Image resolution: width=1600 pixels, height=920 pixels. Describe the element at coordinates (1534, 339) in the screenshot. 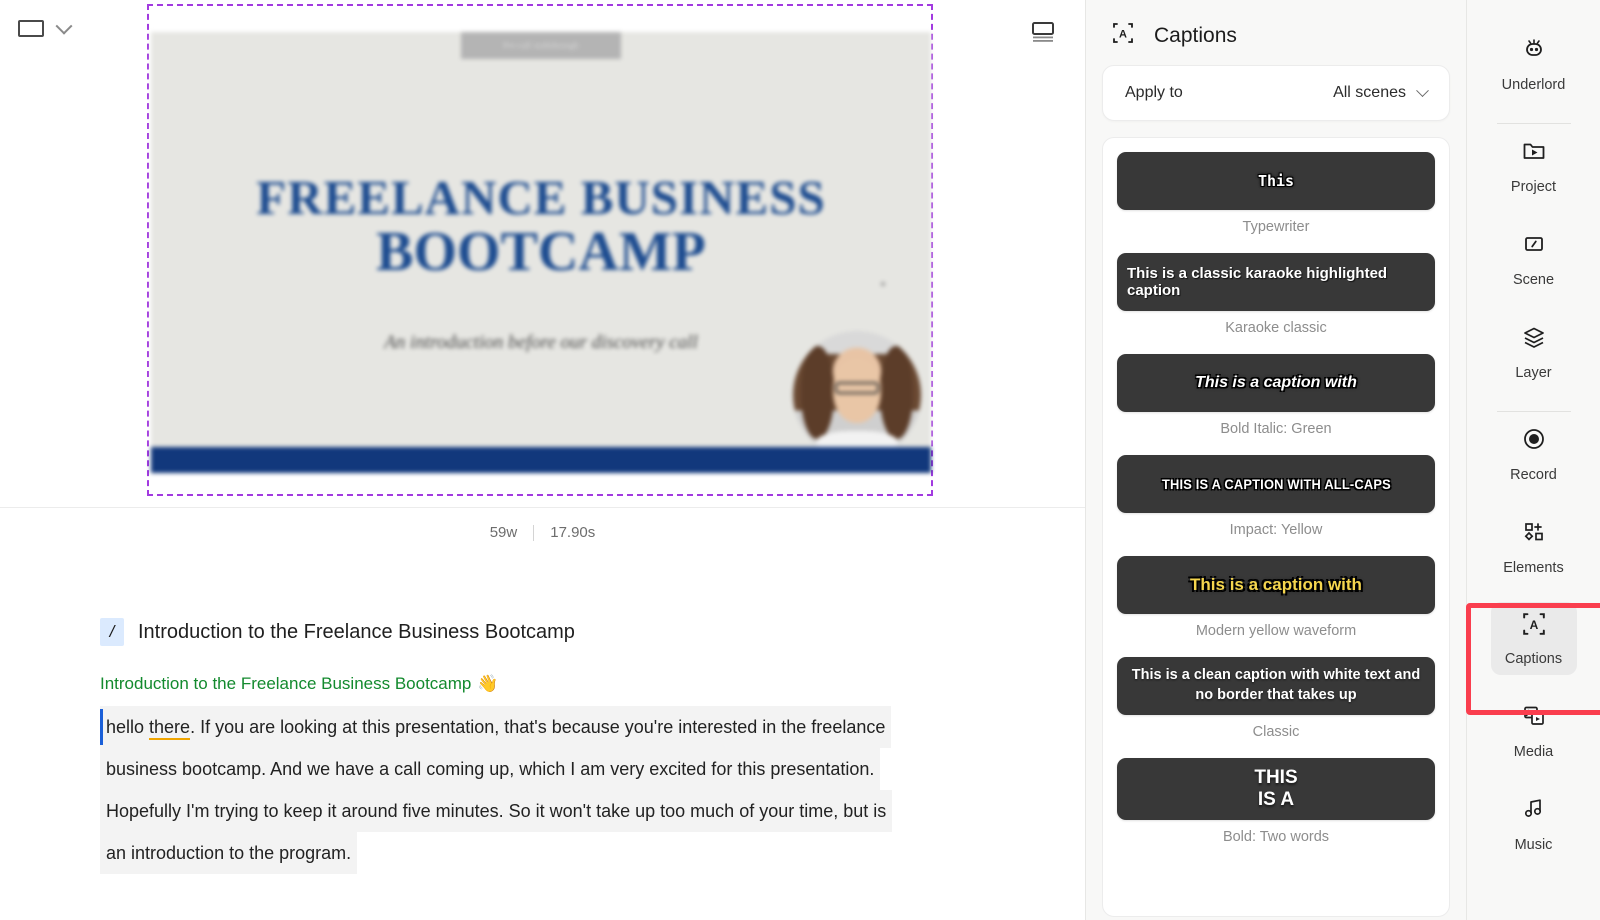

I see `layers-icon` at that location.